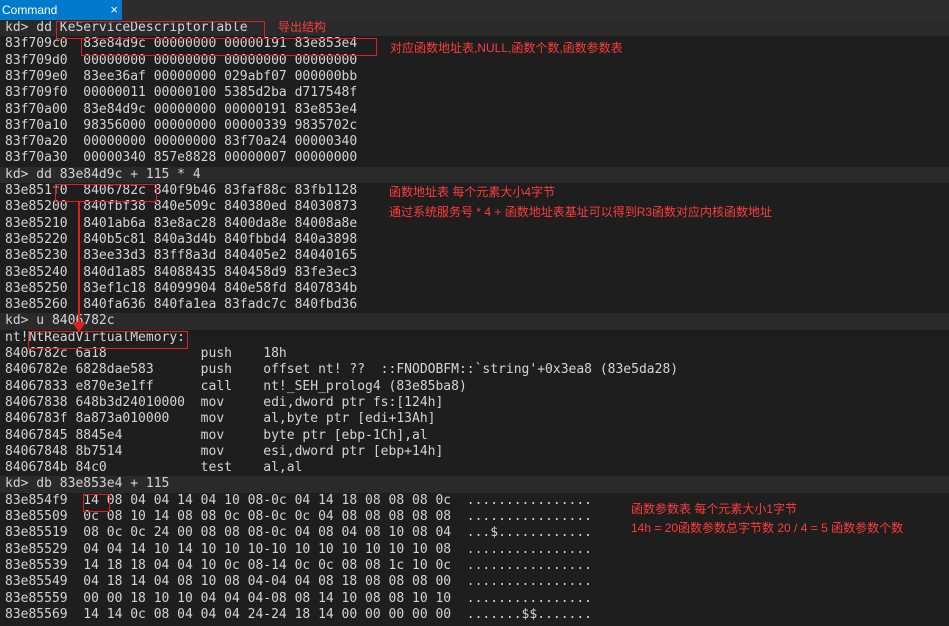  What do you see at coordinates (506, 48) in the screenshot?
I see `annotation-table-desc: 对应函数地址表,NULL,函数个数,函数参数表` at bounding box center [506, 48].